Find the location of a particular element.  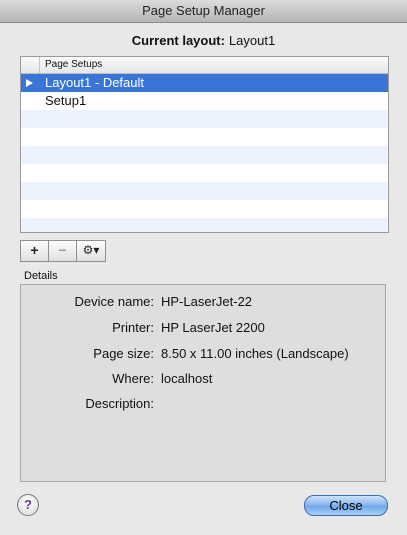

detail-label: Where: is located at coordinates (133, 378).